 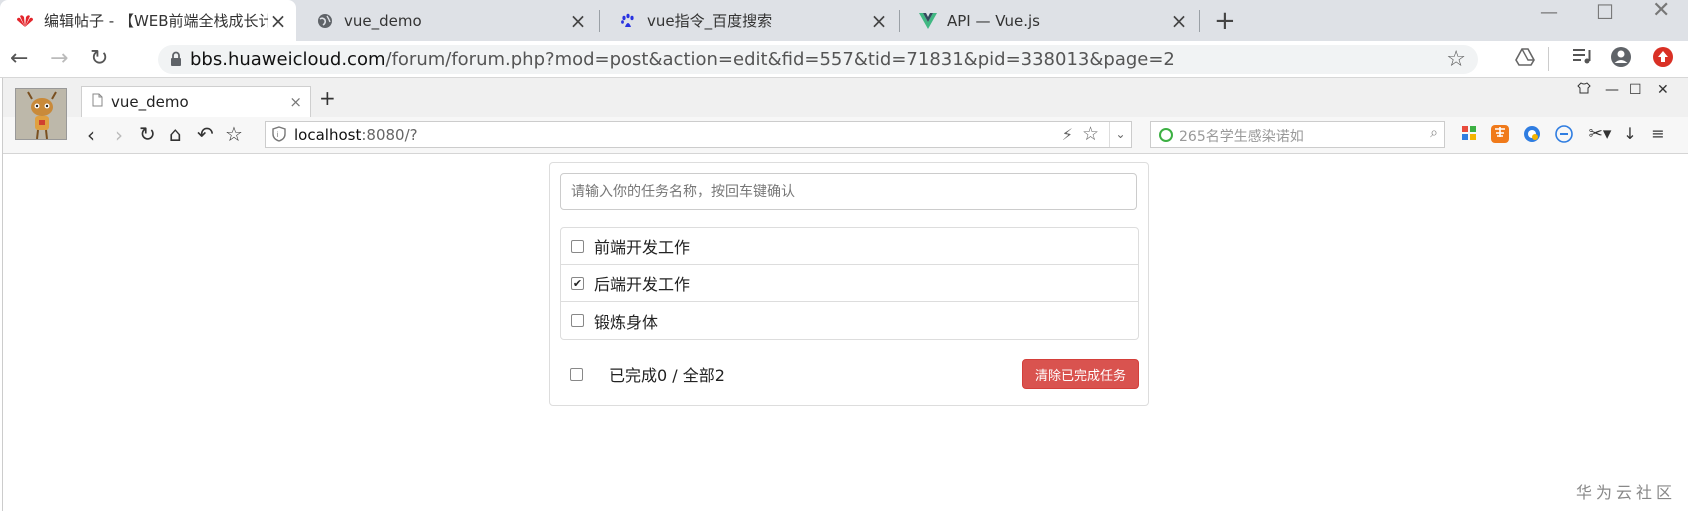 What do you see at coordinates (577, 283) in the screenshot?
I see `item-checkbox: ✔` at bounding box center [577, 283].